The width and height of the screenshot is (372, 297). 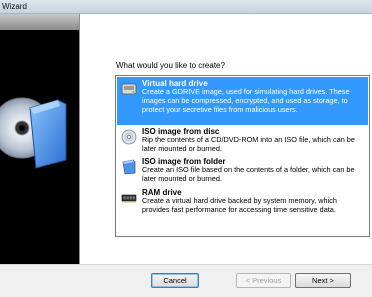 I want to click on disc-folder-illustration, so click(x=33, y=133).